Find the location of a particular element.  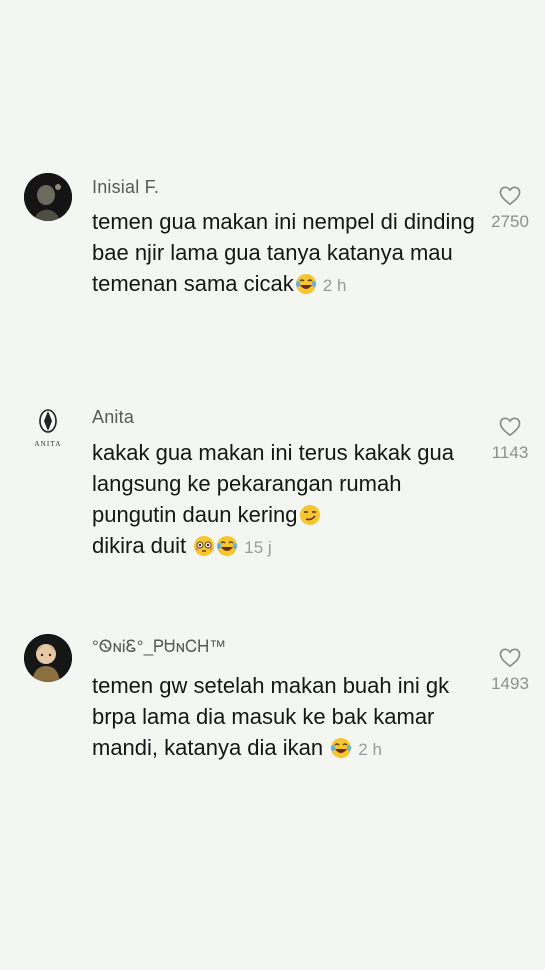

profile-photo-icon is located at coordinates (48, 197).